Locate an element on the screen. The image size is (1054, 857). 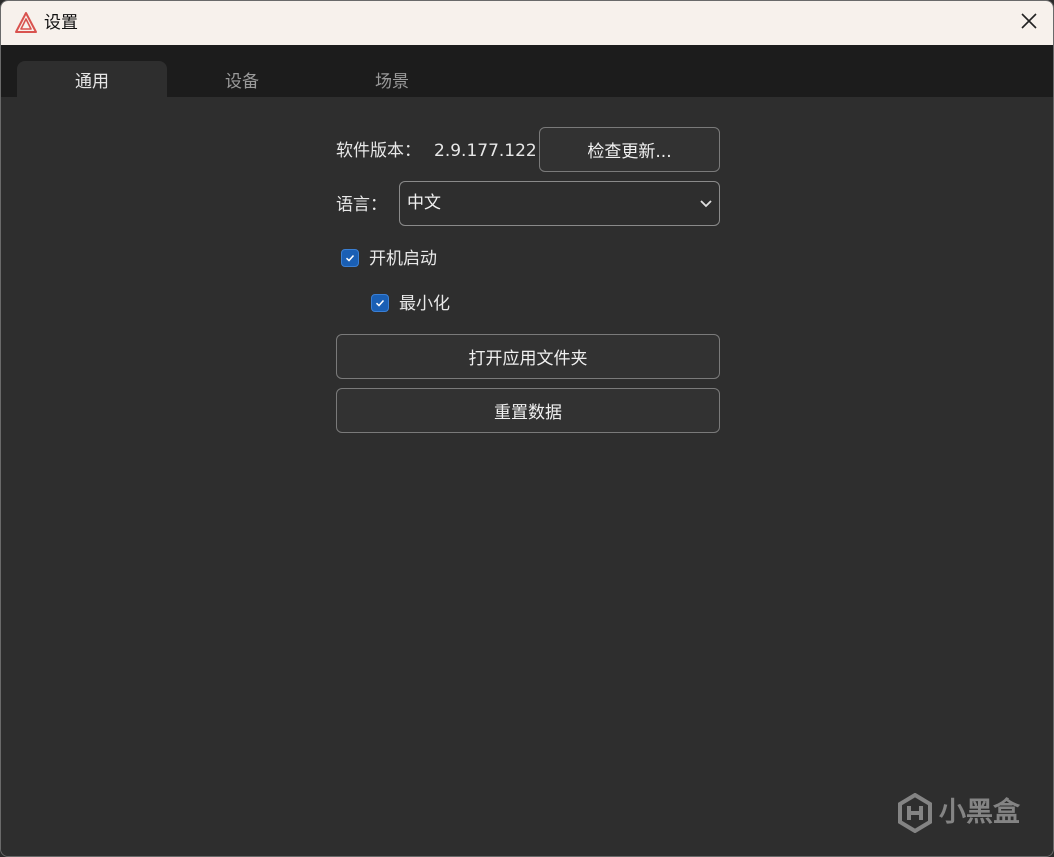
version-label: 软件版本： is located at coordinates (378, 151).